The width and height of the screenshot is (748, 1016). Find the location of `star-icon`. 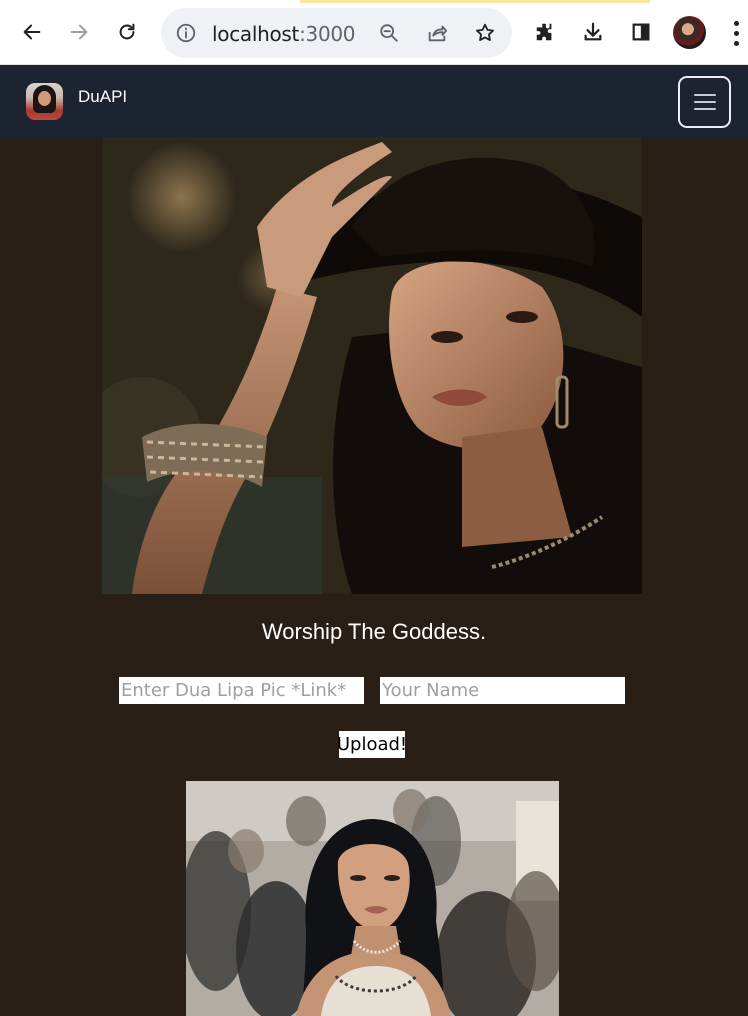

star-icon is located at coordinates (485, 33).